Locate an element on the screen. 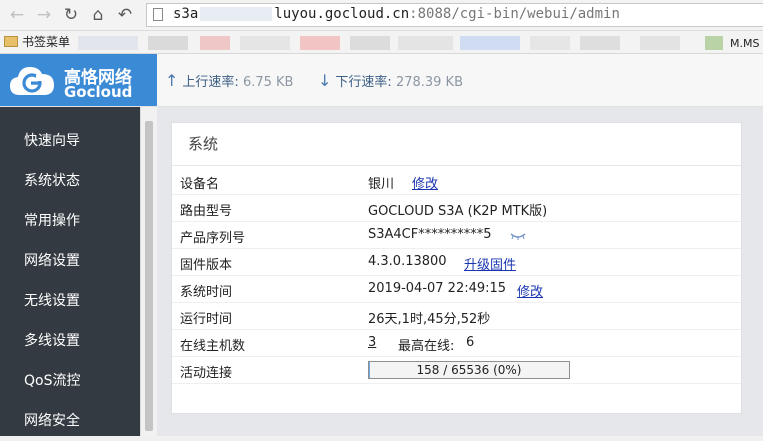 This screenshot has height=441, width=763. bookmarks-folder: 书签菜单 is located at coordinates (37, 42).